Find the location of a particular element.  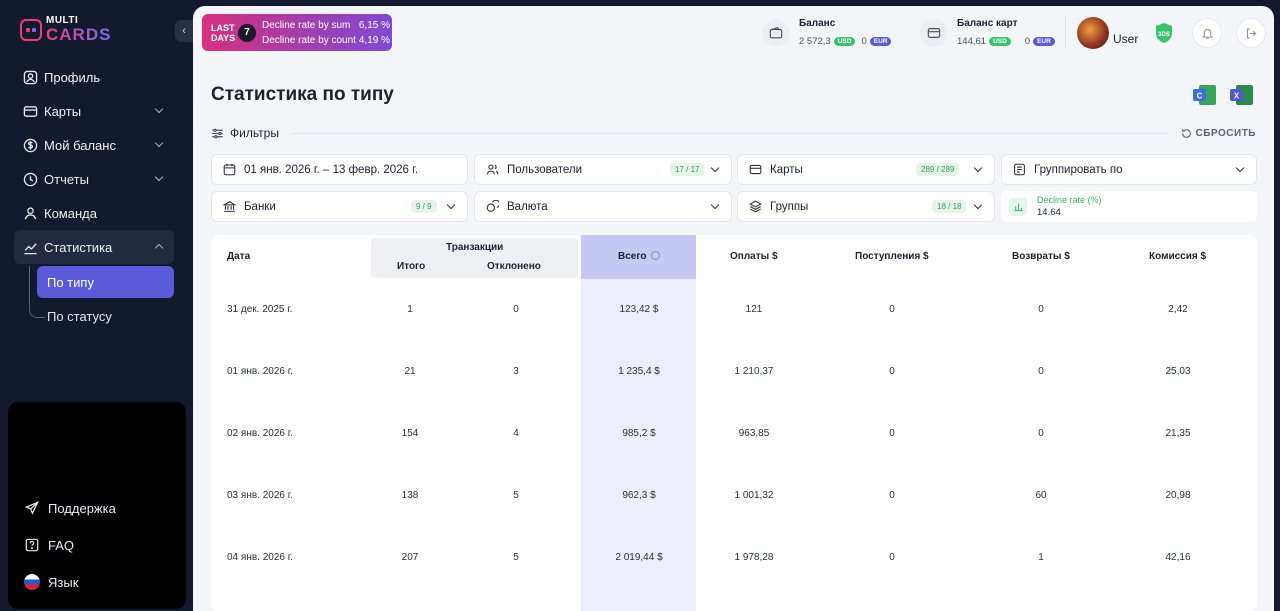

col-transactions-group: Транзакции is located at coordinates (475, 247).